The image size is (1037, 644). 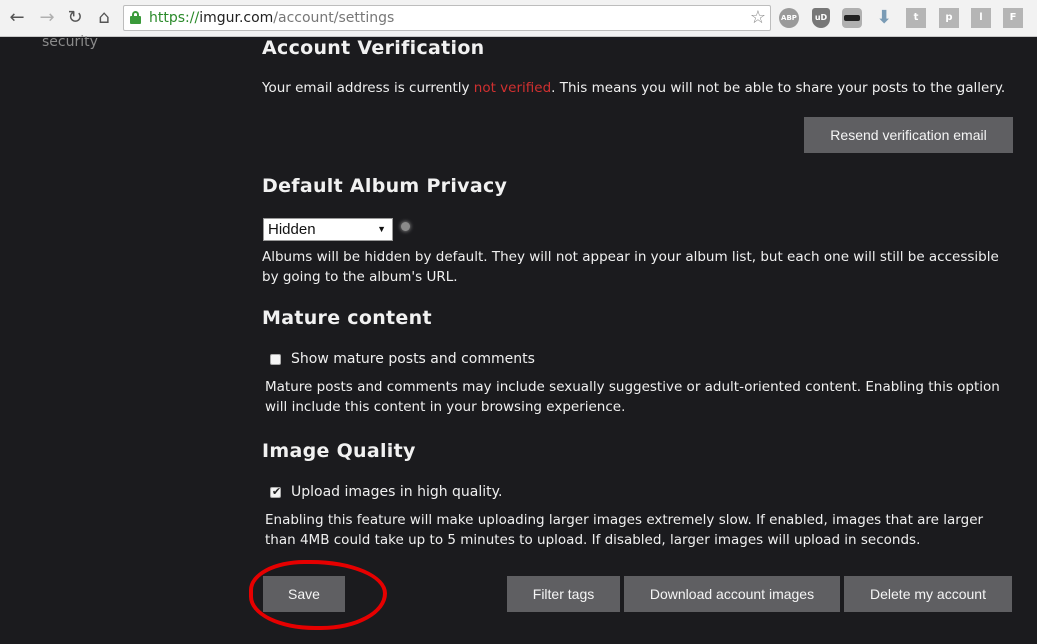 I want to click on delete-account-button: Delete my account, so click(x=928, y=594).